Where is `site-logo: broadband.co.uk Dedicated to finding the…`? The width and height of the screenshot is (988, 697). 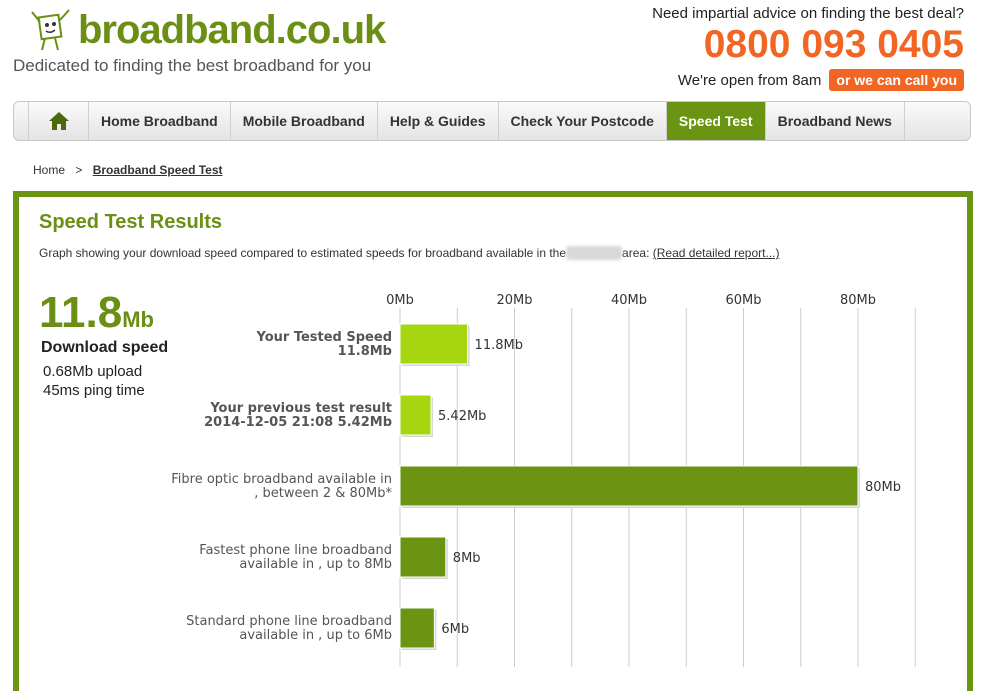 site-logo: broadband.co.uk Dedicated to finding the… is located at coordinates (212, 44).